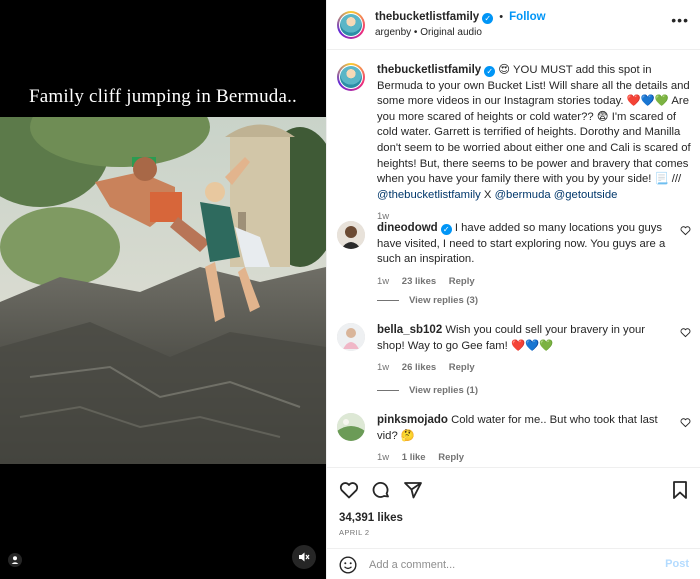 The image size is (700, 579). Describe the element at coordinates (349, 490) in the screenshot. I see `like-heart-icon` at that location.